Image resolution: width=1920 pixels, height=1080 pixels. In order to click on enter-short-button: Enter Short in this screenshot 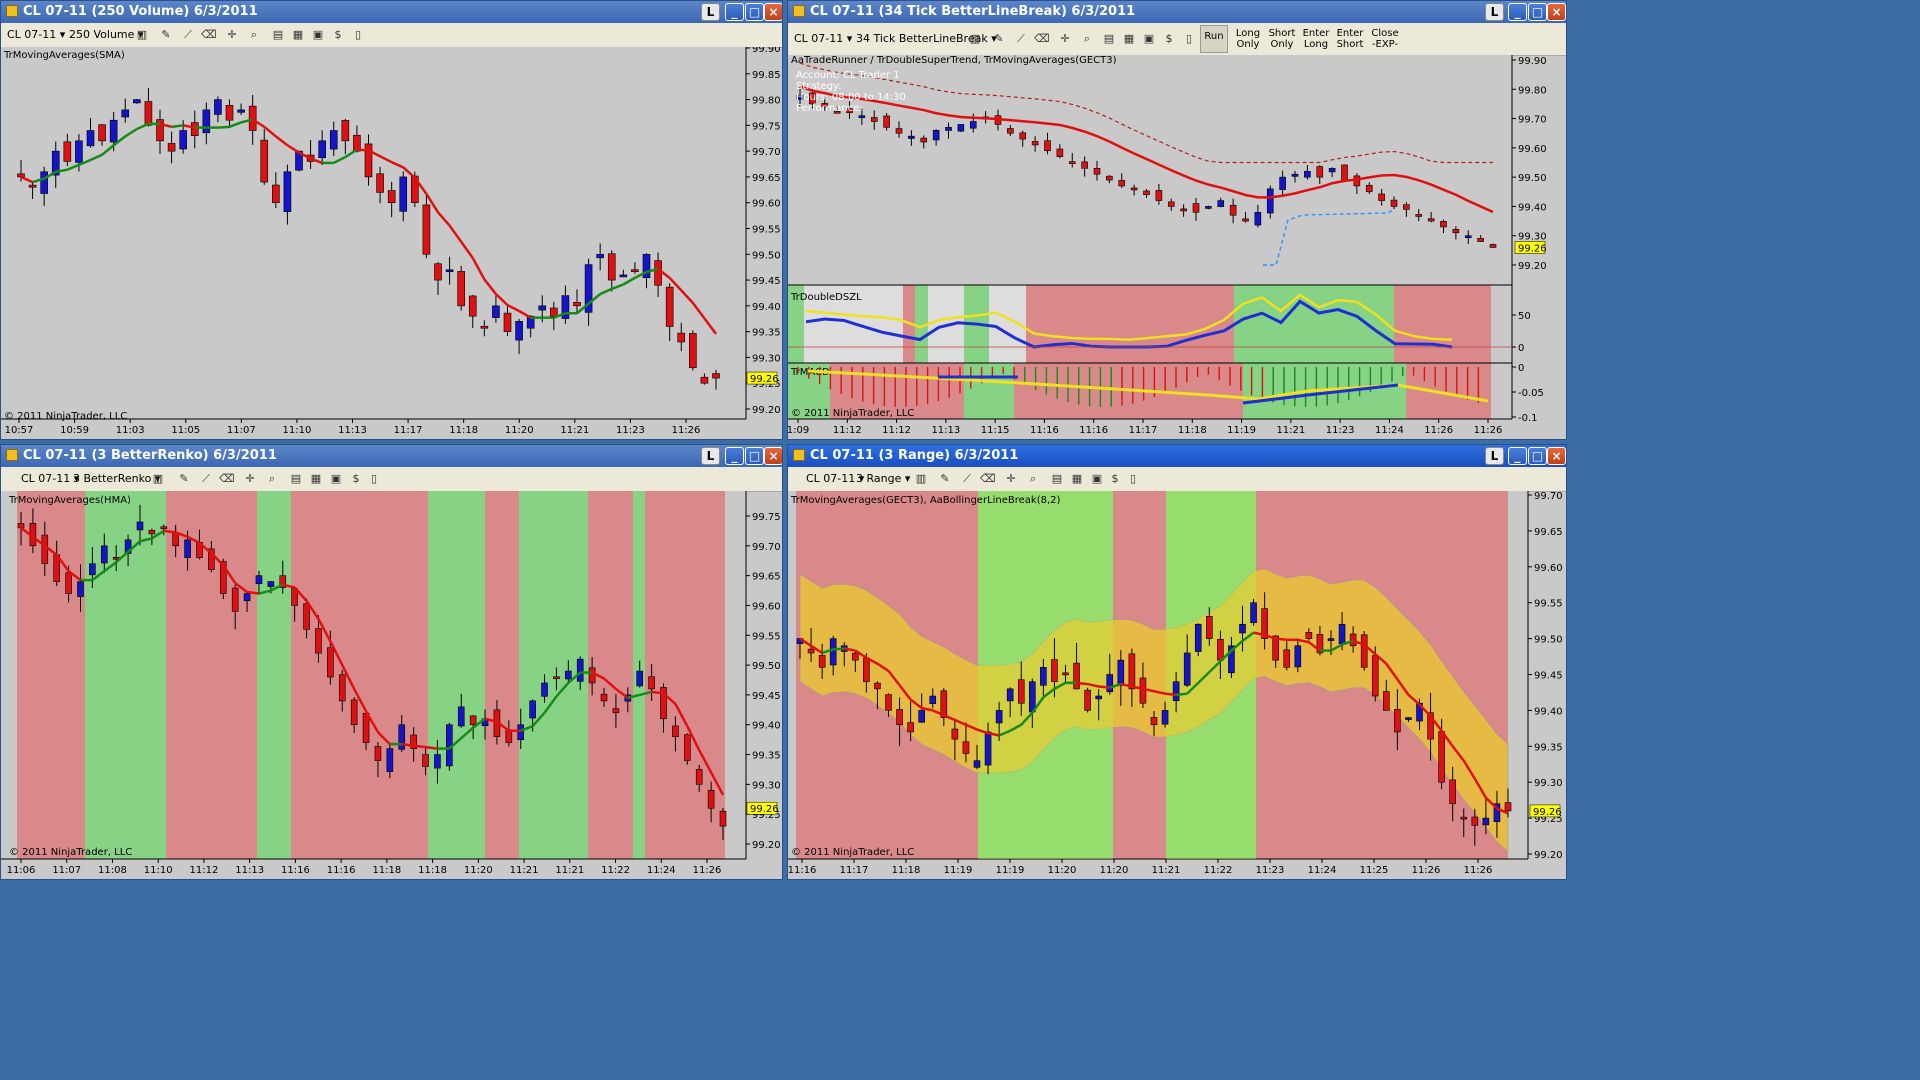, I will do `click(1350, 39)`.